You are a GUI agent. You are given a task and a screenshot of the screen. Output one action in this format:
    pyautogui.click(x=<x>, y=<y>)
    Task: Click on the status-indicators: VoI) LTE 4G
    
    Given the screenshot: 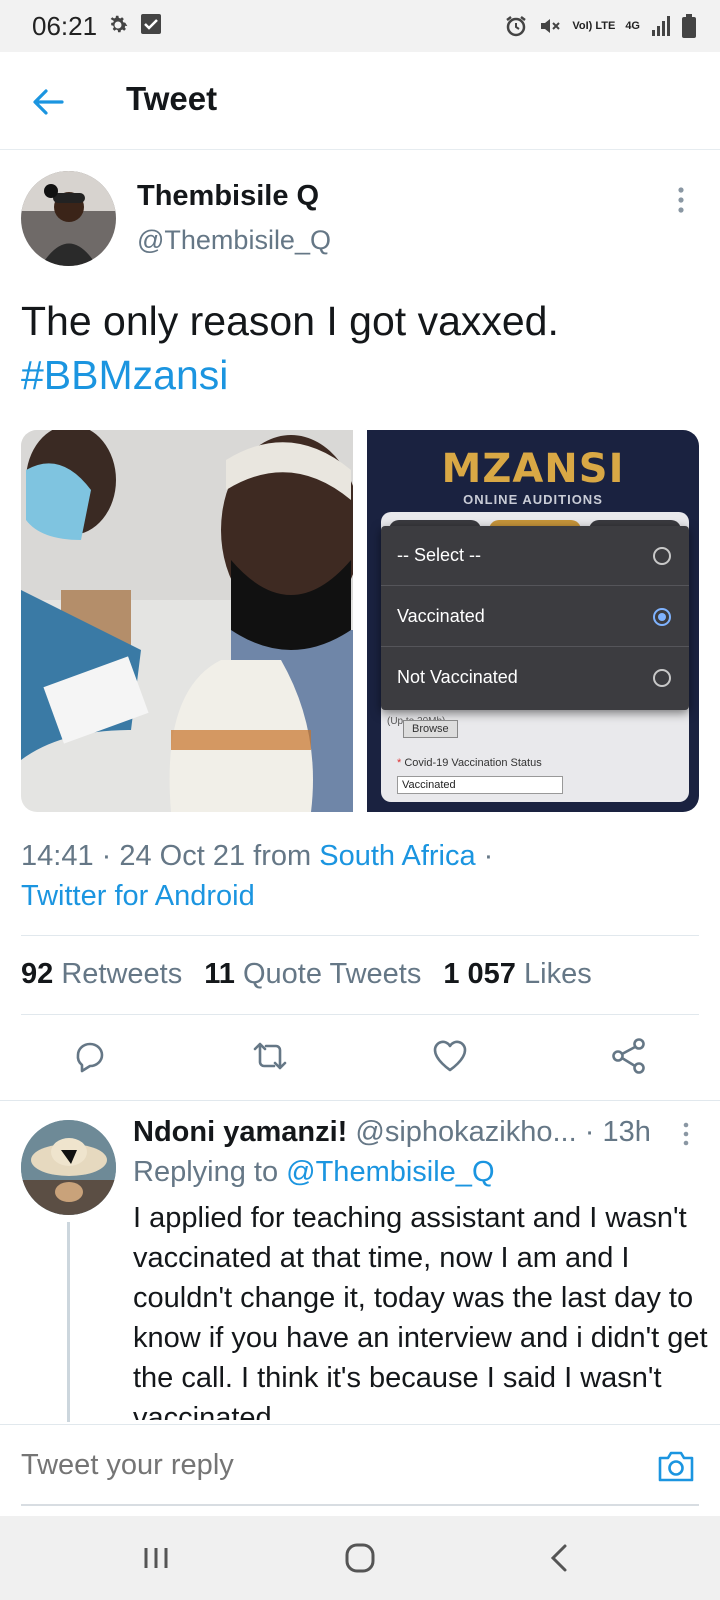 What is the action you would take?
    pyautogui.click(x=600, y=26)
    